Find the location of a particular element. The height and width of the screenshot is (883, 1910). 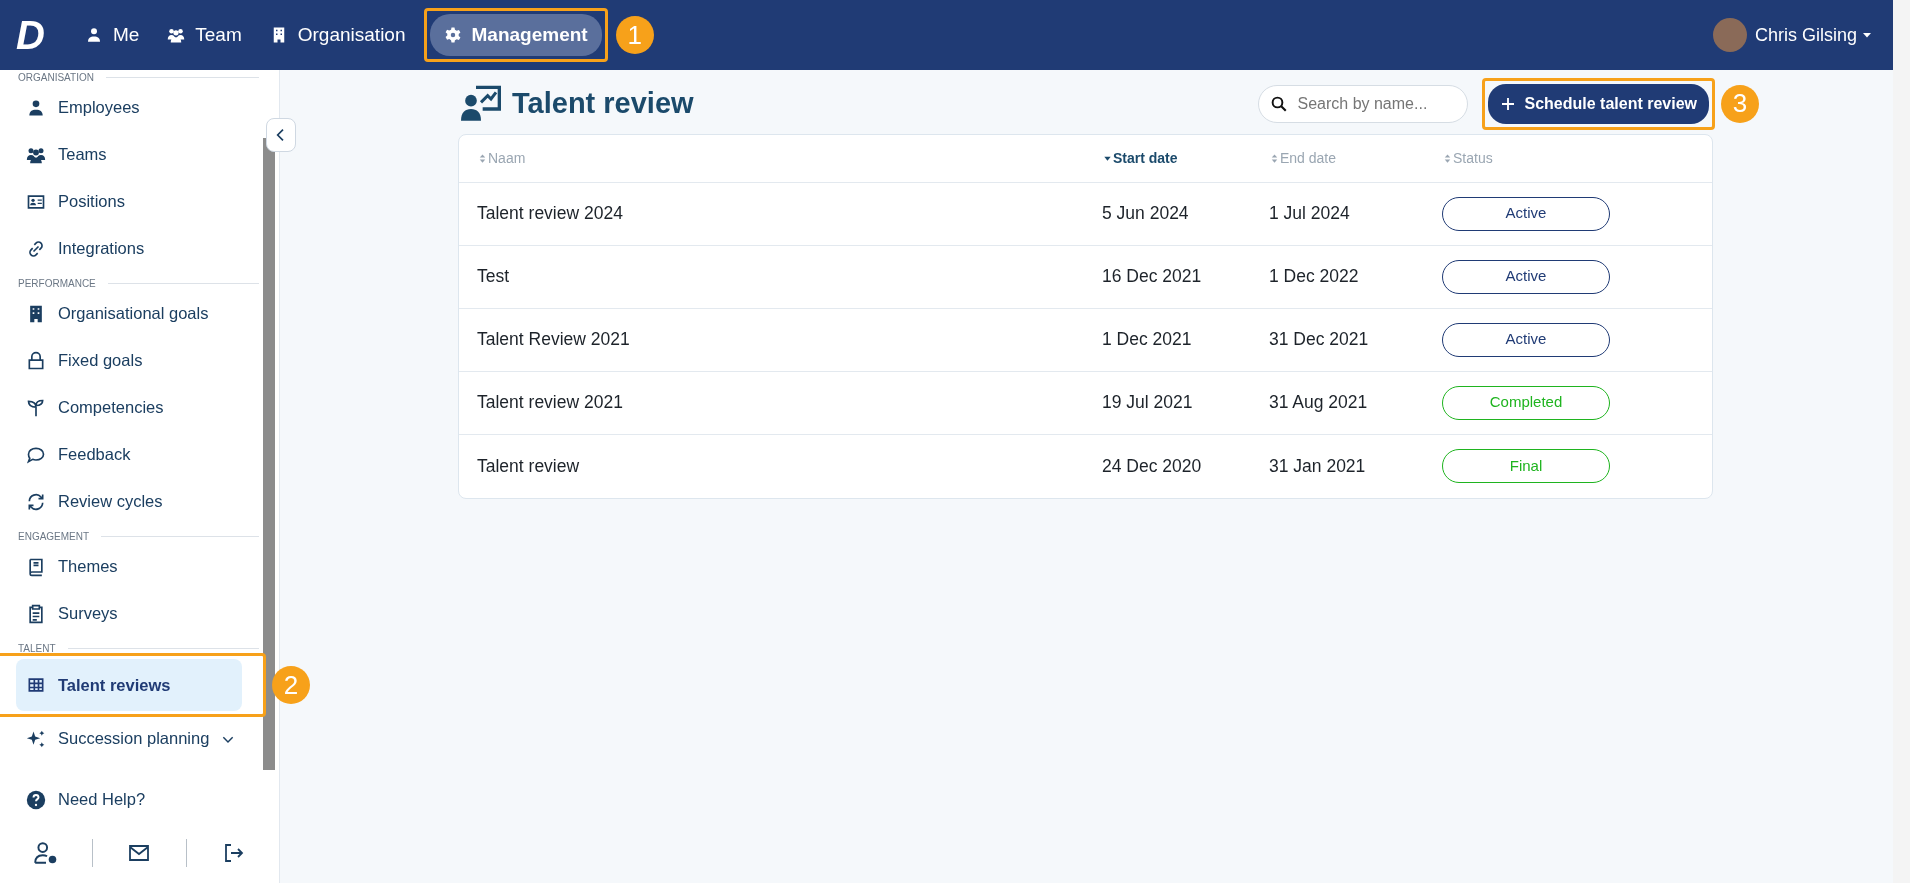

table-cell: 1 Jul 2024 is located at coordinates (1309, 213).